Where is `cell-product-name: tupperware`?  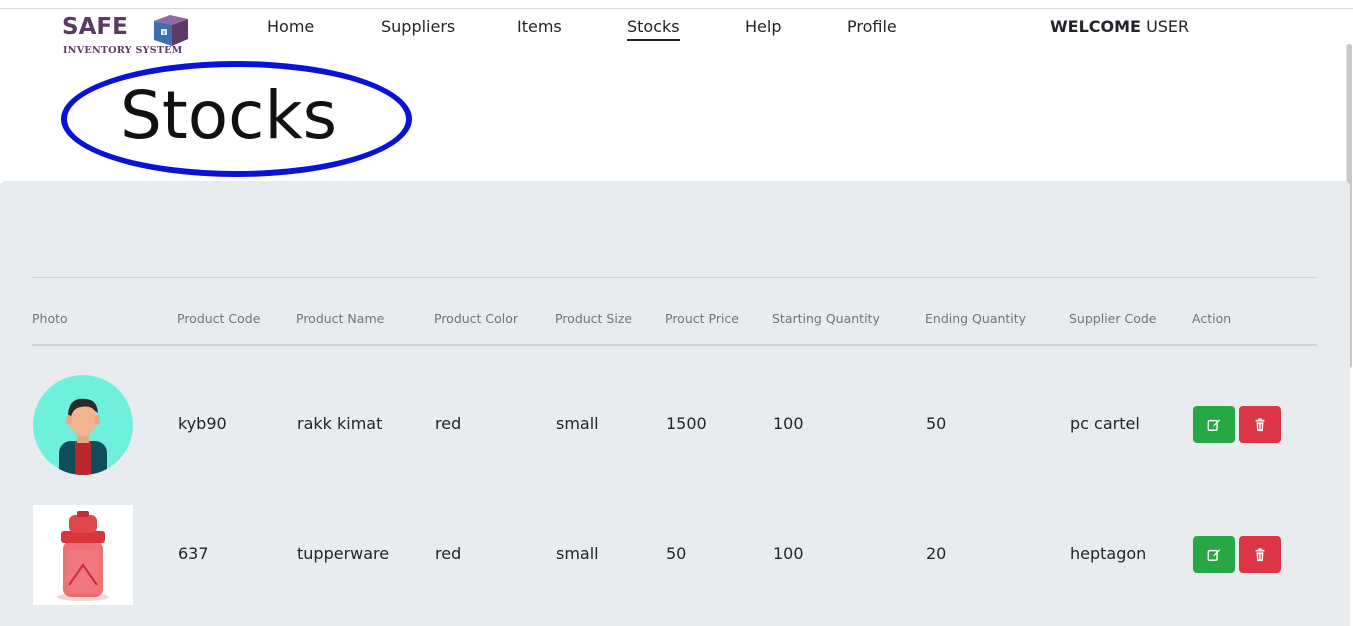 cell-product-name: tupperware is located at coordinates (343, 553).